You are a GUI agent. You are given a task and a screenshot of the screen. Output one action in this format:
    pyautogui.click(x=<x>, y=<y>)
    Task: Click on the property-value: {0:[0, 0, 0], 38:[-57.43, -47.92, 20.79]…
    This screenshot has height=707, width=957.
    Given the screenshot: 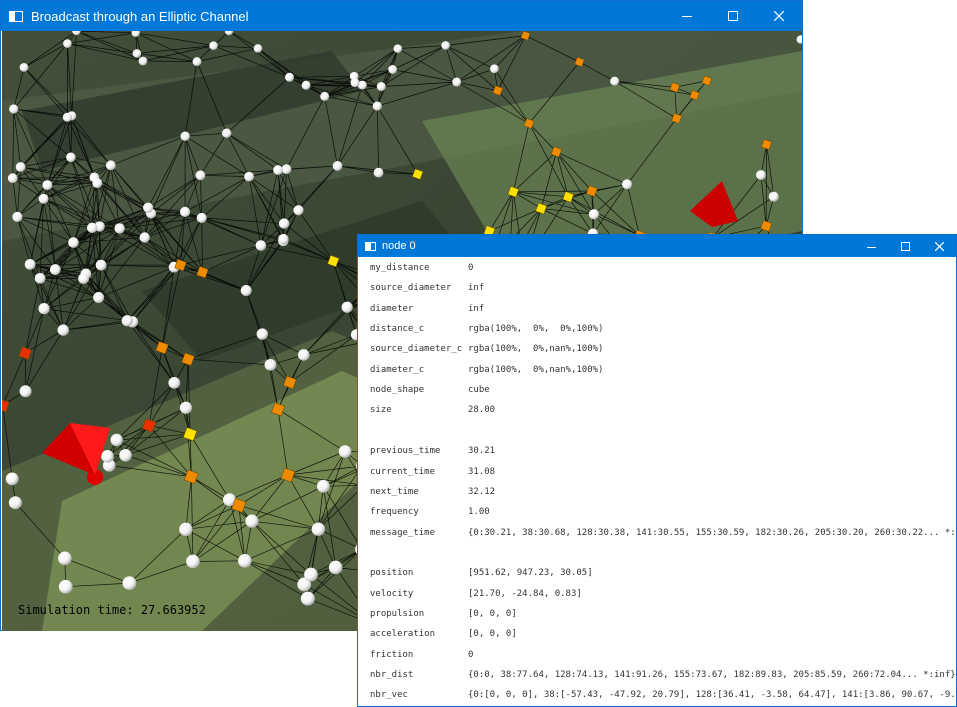 What is the action you would take?
    pyautogui.click(x=711, y=695)
    